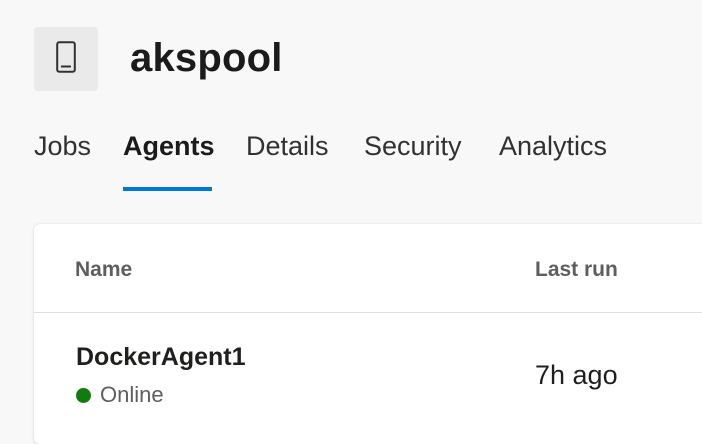 This screenshot has height=444, width=702. I want to click on agent-name: DockerAgent1, so click(161, 357).